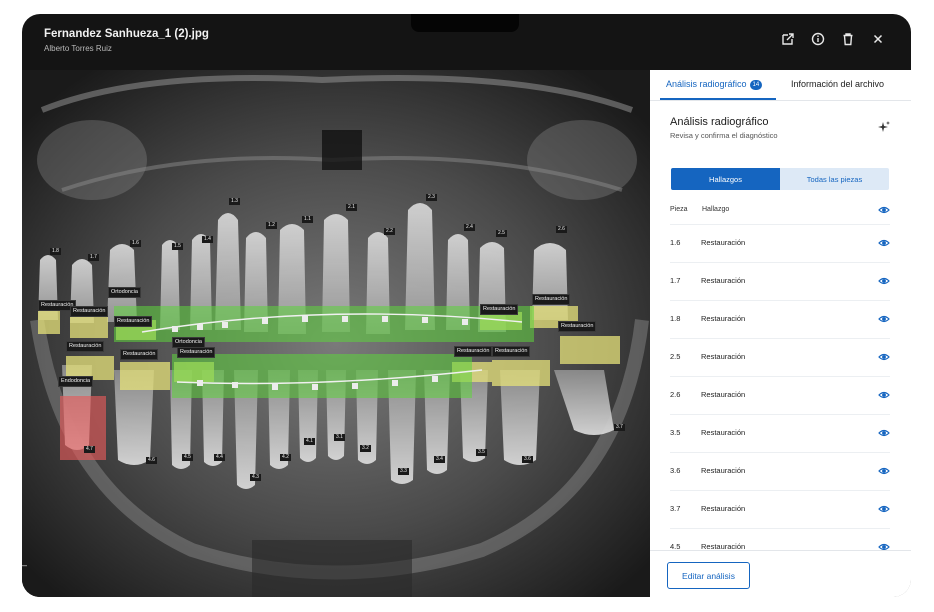 The width and height of the screenshot is (934, 612). Describe the element at coordinates (78, 48) in the screenshot. I see `patient-name: Alberto Torres Ruiz` at that location.